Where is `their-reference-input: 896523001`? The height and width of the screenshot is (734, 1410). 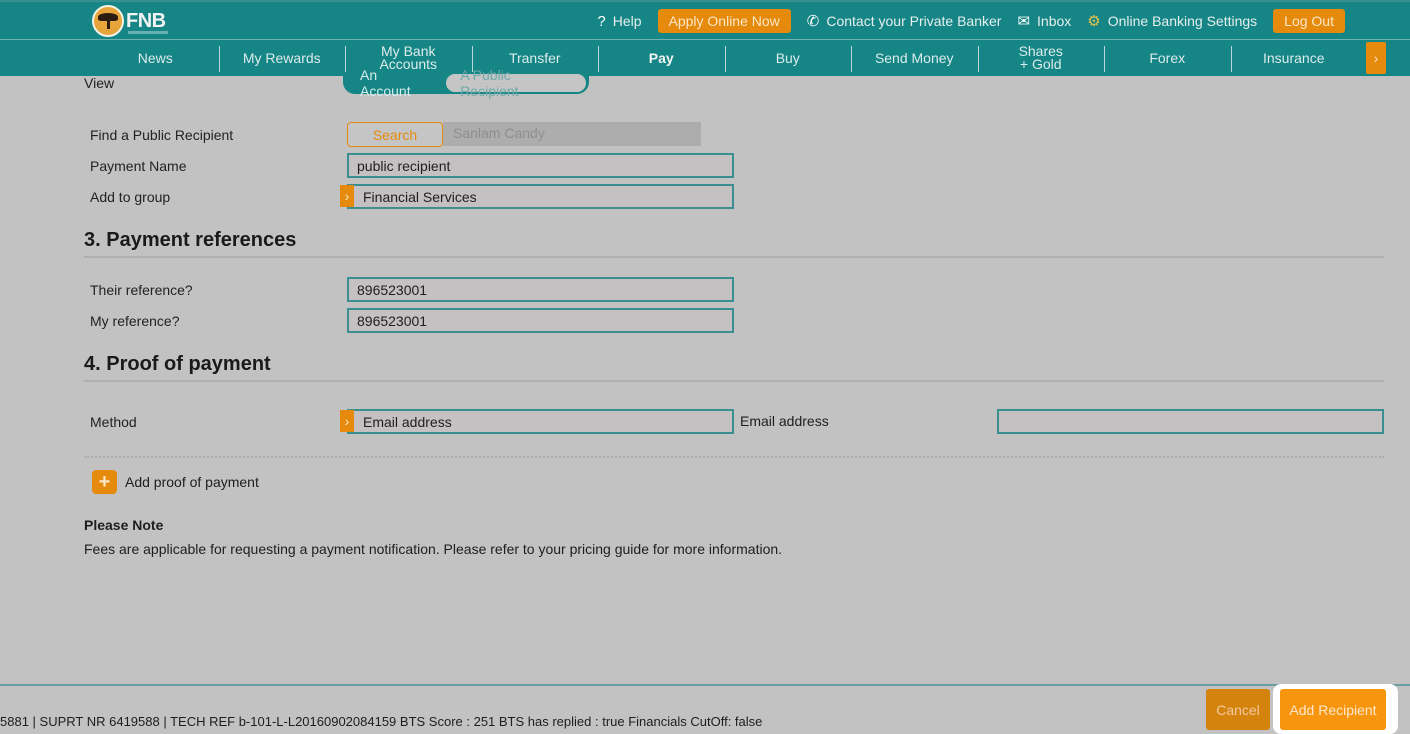 their-reference-input: 896523001 is located at coordinates (540, 289).